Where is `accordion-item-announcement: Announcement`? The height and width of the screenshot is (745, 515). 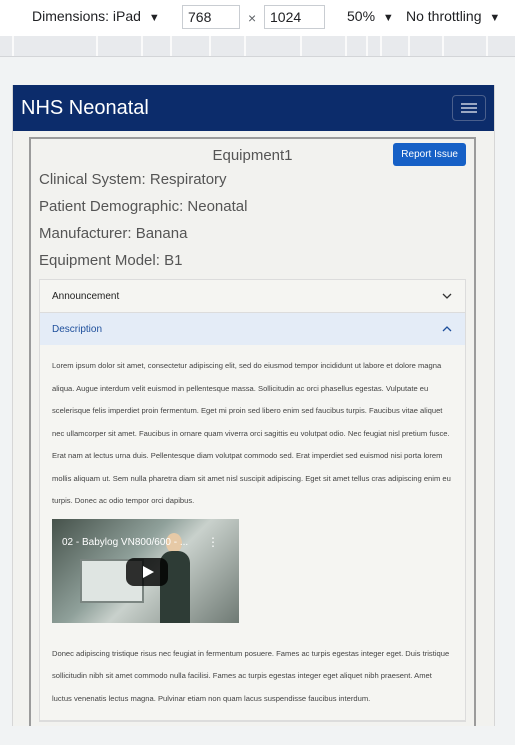 accordion-item-announcement: Announcement is located at coordinates (252, 296).